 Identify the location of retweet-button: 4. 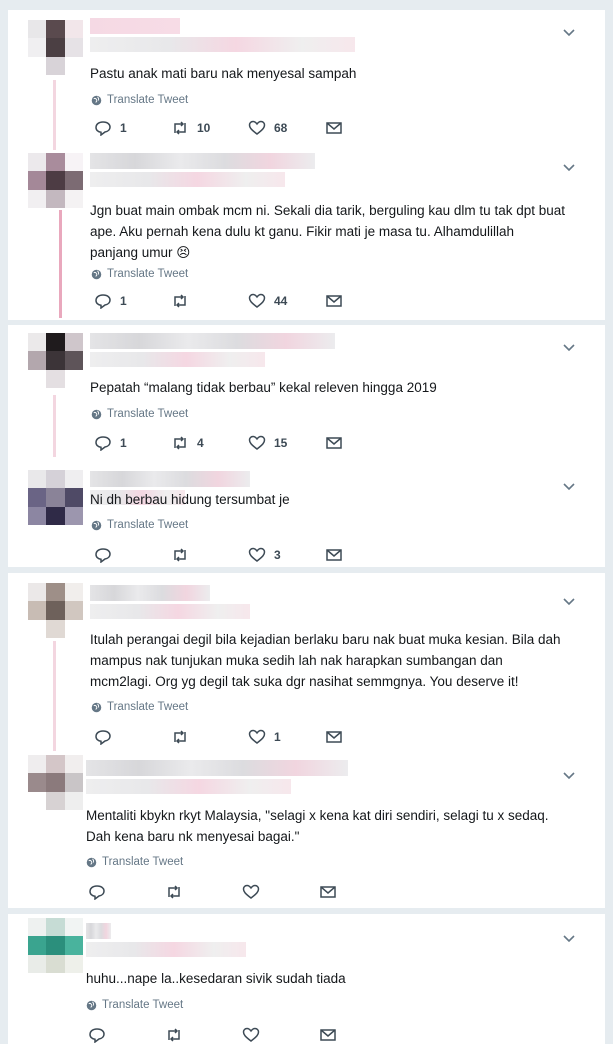
(209, 443).